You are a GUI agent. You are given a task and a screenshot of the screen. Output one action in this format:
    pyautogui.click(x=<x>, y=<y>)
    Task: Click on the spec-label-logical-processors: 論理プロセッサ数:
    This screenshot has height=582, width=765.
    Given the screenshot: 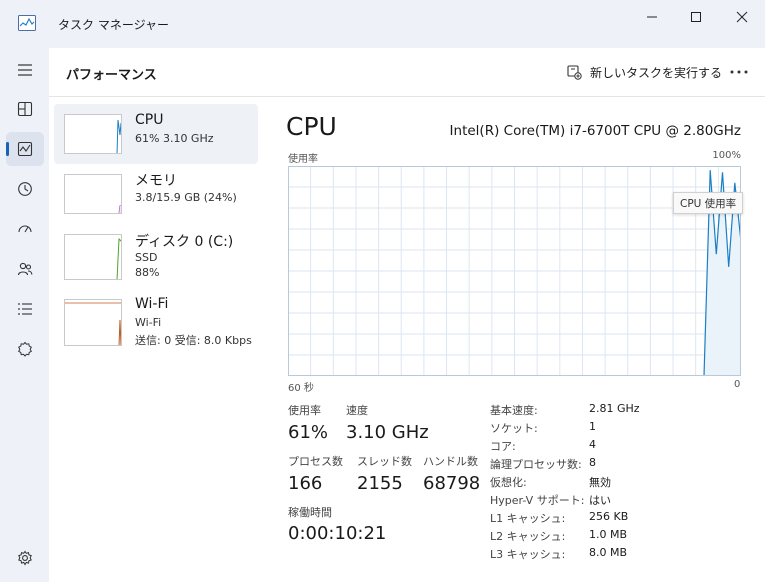 What is the action you would take?
    pyautogui.click(x=536, y=464)
    